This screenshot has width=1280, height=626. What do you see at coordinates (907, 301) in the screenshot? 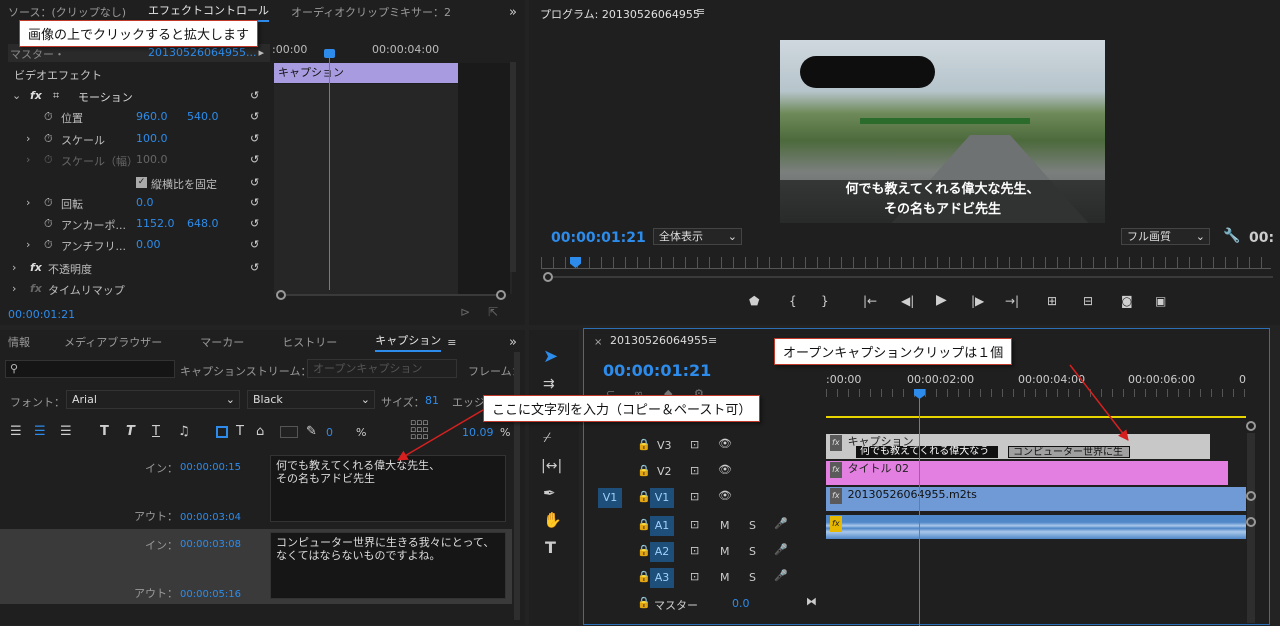
I see `step-back-icon: ◀|` at bounding box center [907, 301].